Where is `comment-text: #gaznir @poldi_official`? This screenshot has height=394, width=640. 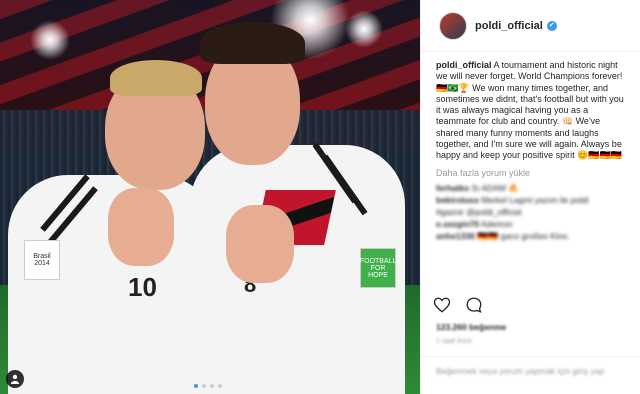 comment-text: #gaznir @poldi_official is located at coordinates (479, 211).